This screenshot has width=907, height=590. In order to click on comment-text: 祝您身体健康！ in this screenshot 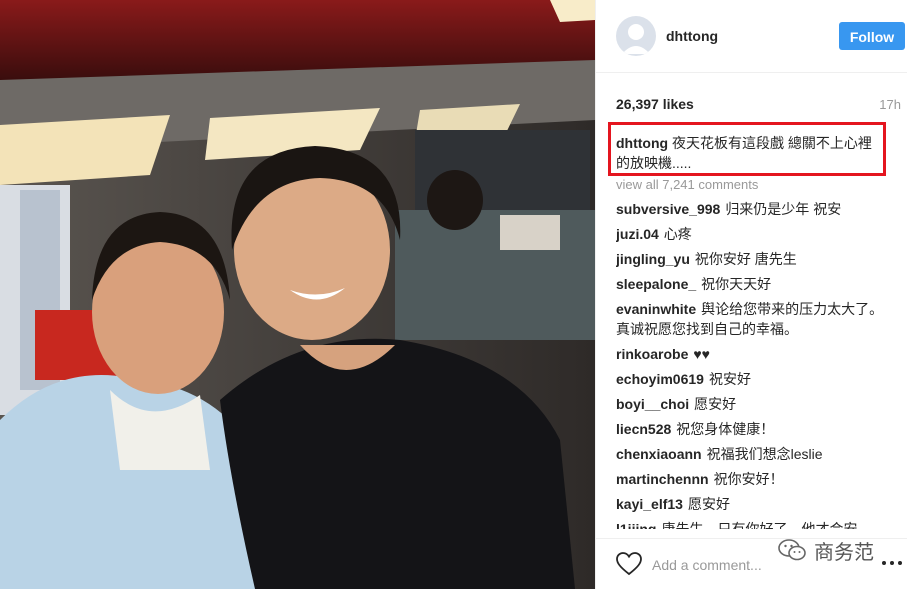, I will do `click(725, 429)`.